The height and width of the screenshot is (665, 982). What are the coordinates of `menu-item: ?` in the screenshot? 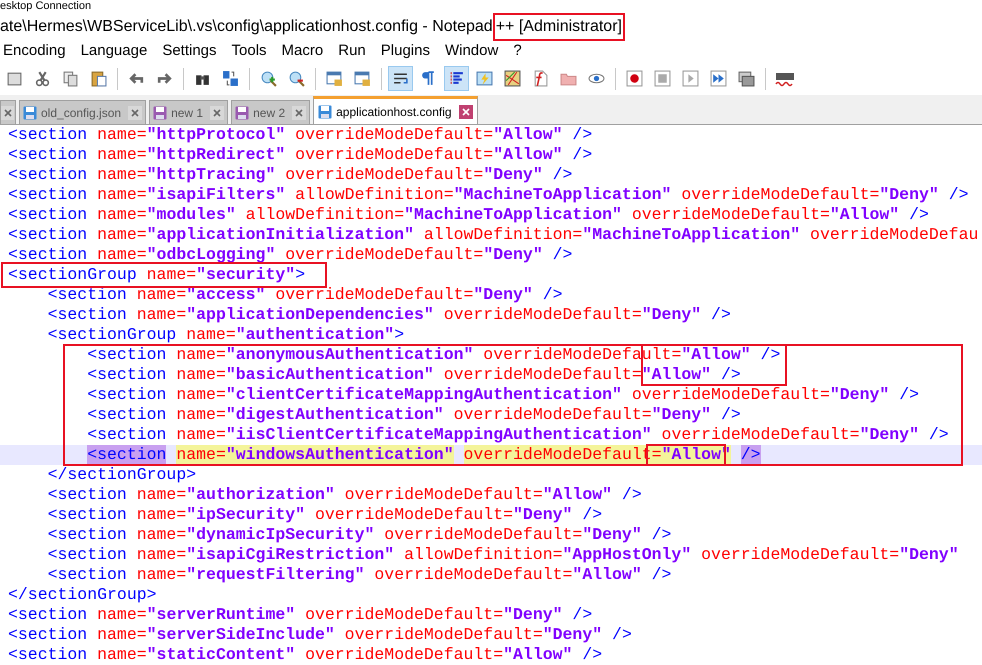 It's located at (517, 51).